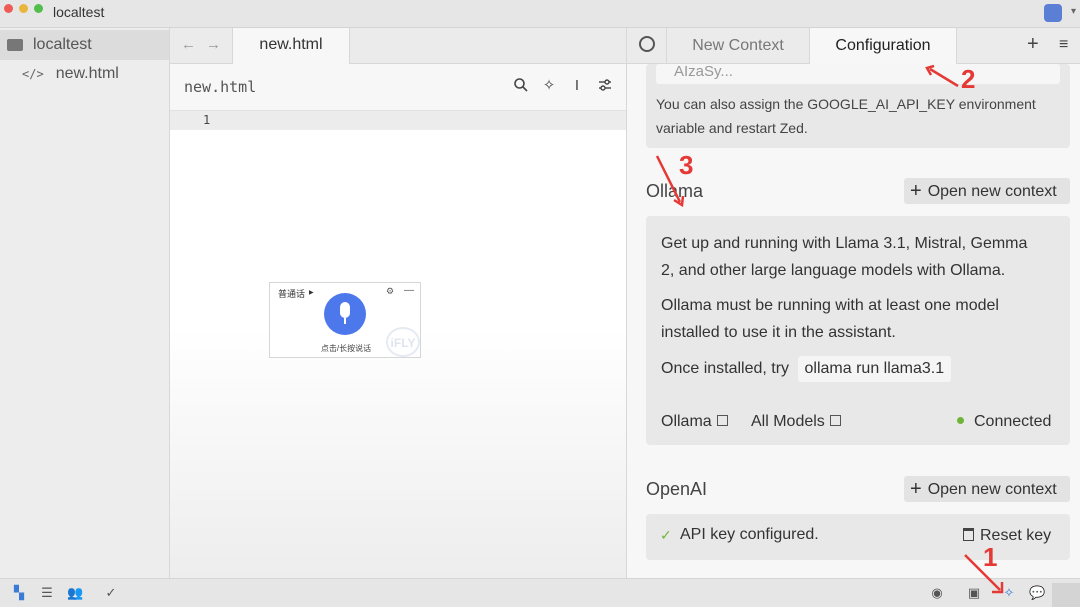 The image size is (1080, 607). I want to click on annotation-number-2: 2, so click(968, 79).